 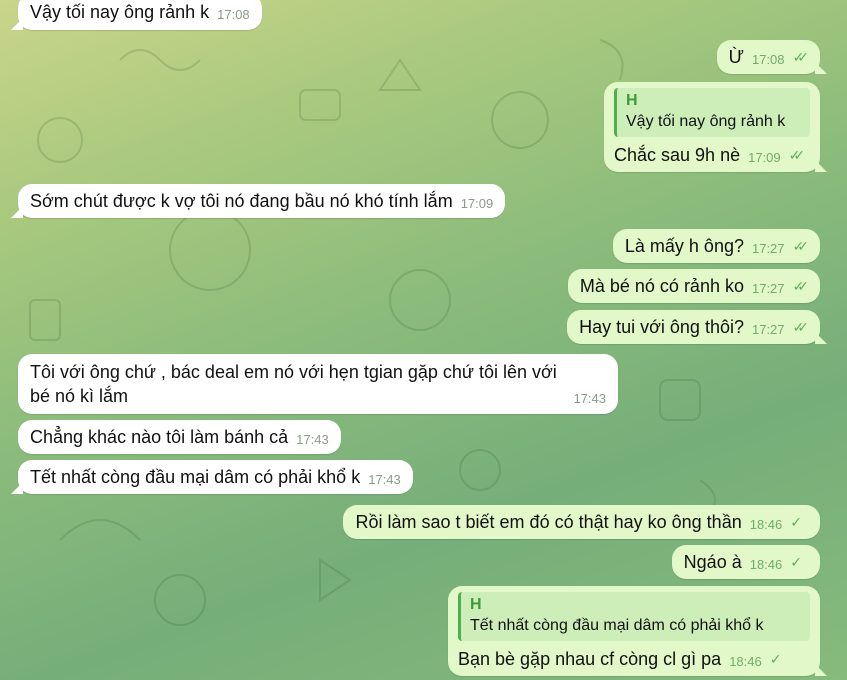 I want to click on reply-text: Tết nhất còng đầu mại dâm có phải khổ k, so click(x=617, y=625).